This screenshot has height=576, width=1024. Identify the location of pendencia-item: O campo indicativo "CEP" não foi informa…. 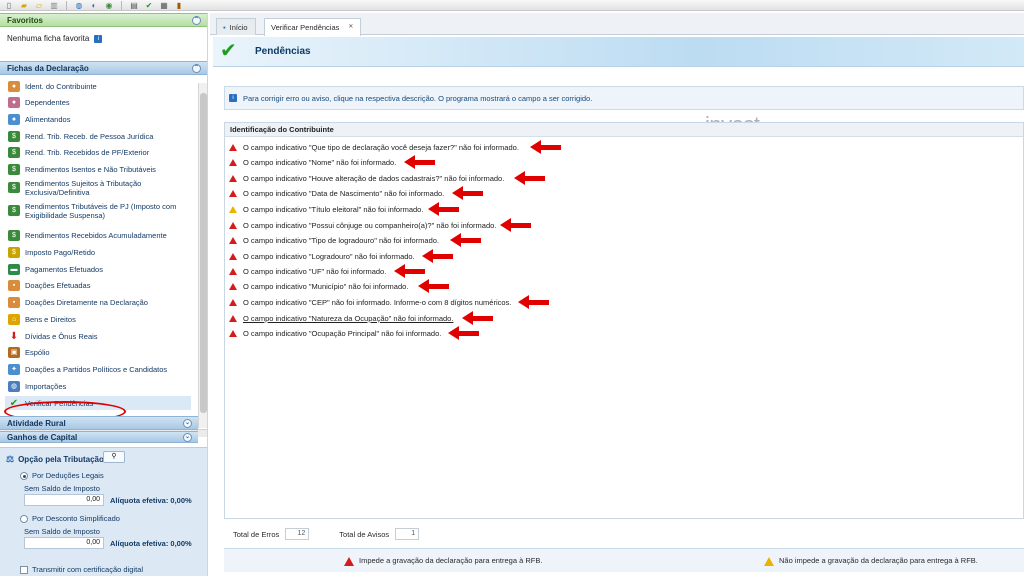
(370, 302).